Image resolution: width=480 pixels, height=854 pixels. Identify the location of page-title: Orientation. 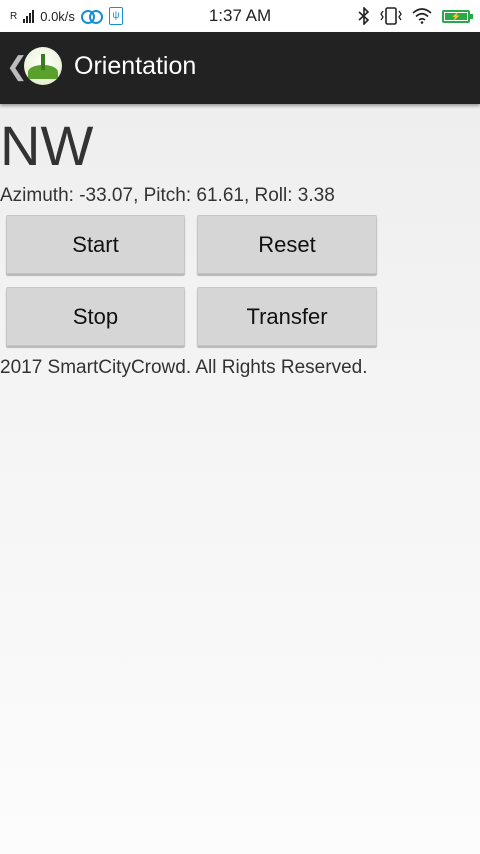
(135, 66).